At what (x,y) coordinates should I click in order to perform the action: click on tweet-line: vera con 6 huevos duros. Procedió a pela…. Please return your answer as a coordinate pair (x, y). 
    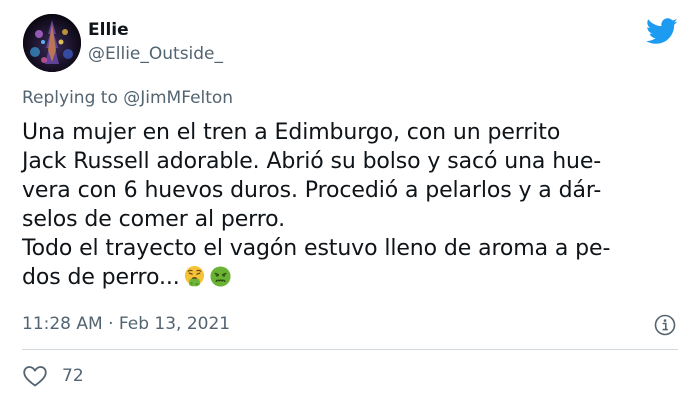
    Looking at the image, I should click on (312, 190).